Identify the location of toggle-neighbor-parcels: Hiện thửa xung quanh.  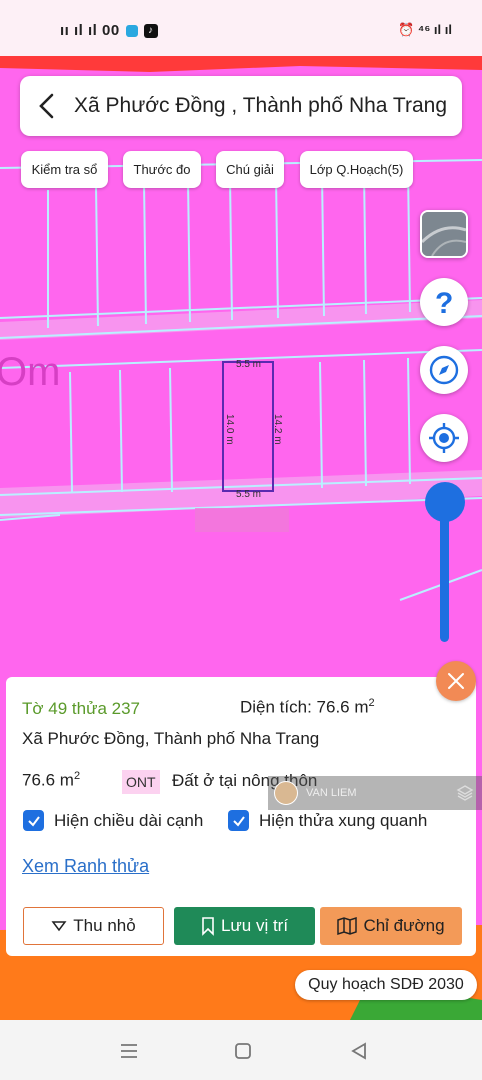
(327, 820).